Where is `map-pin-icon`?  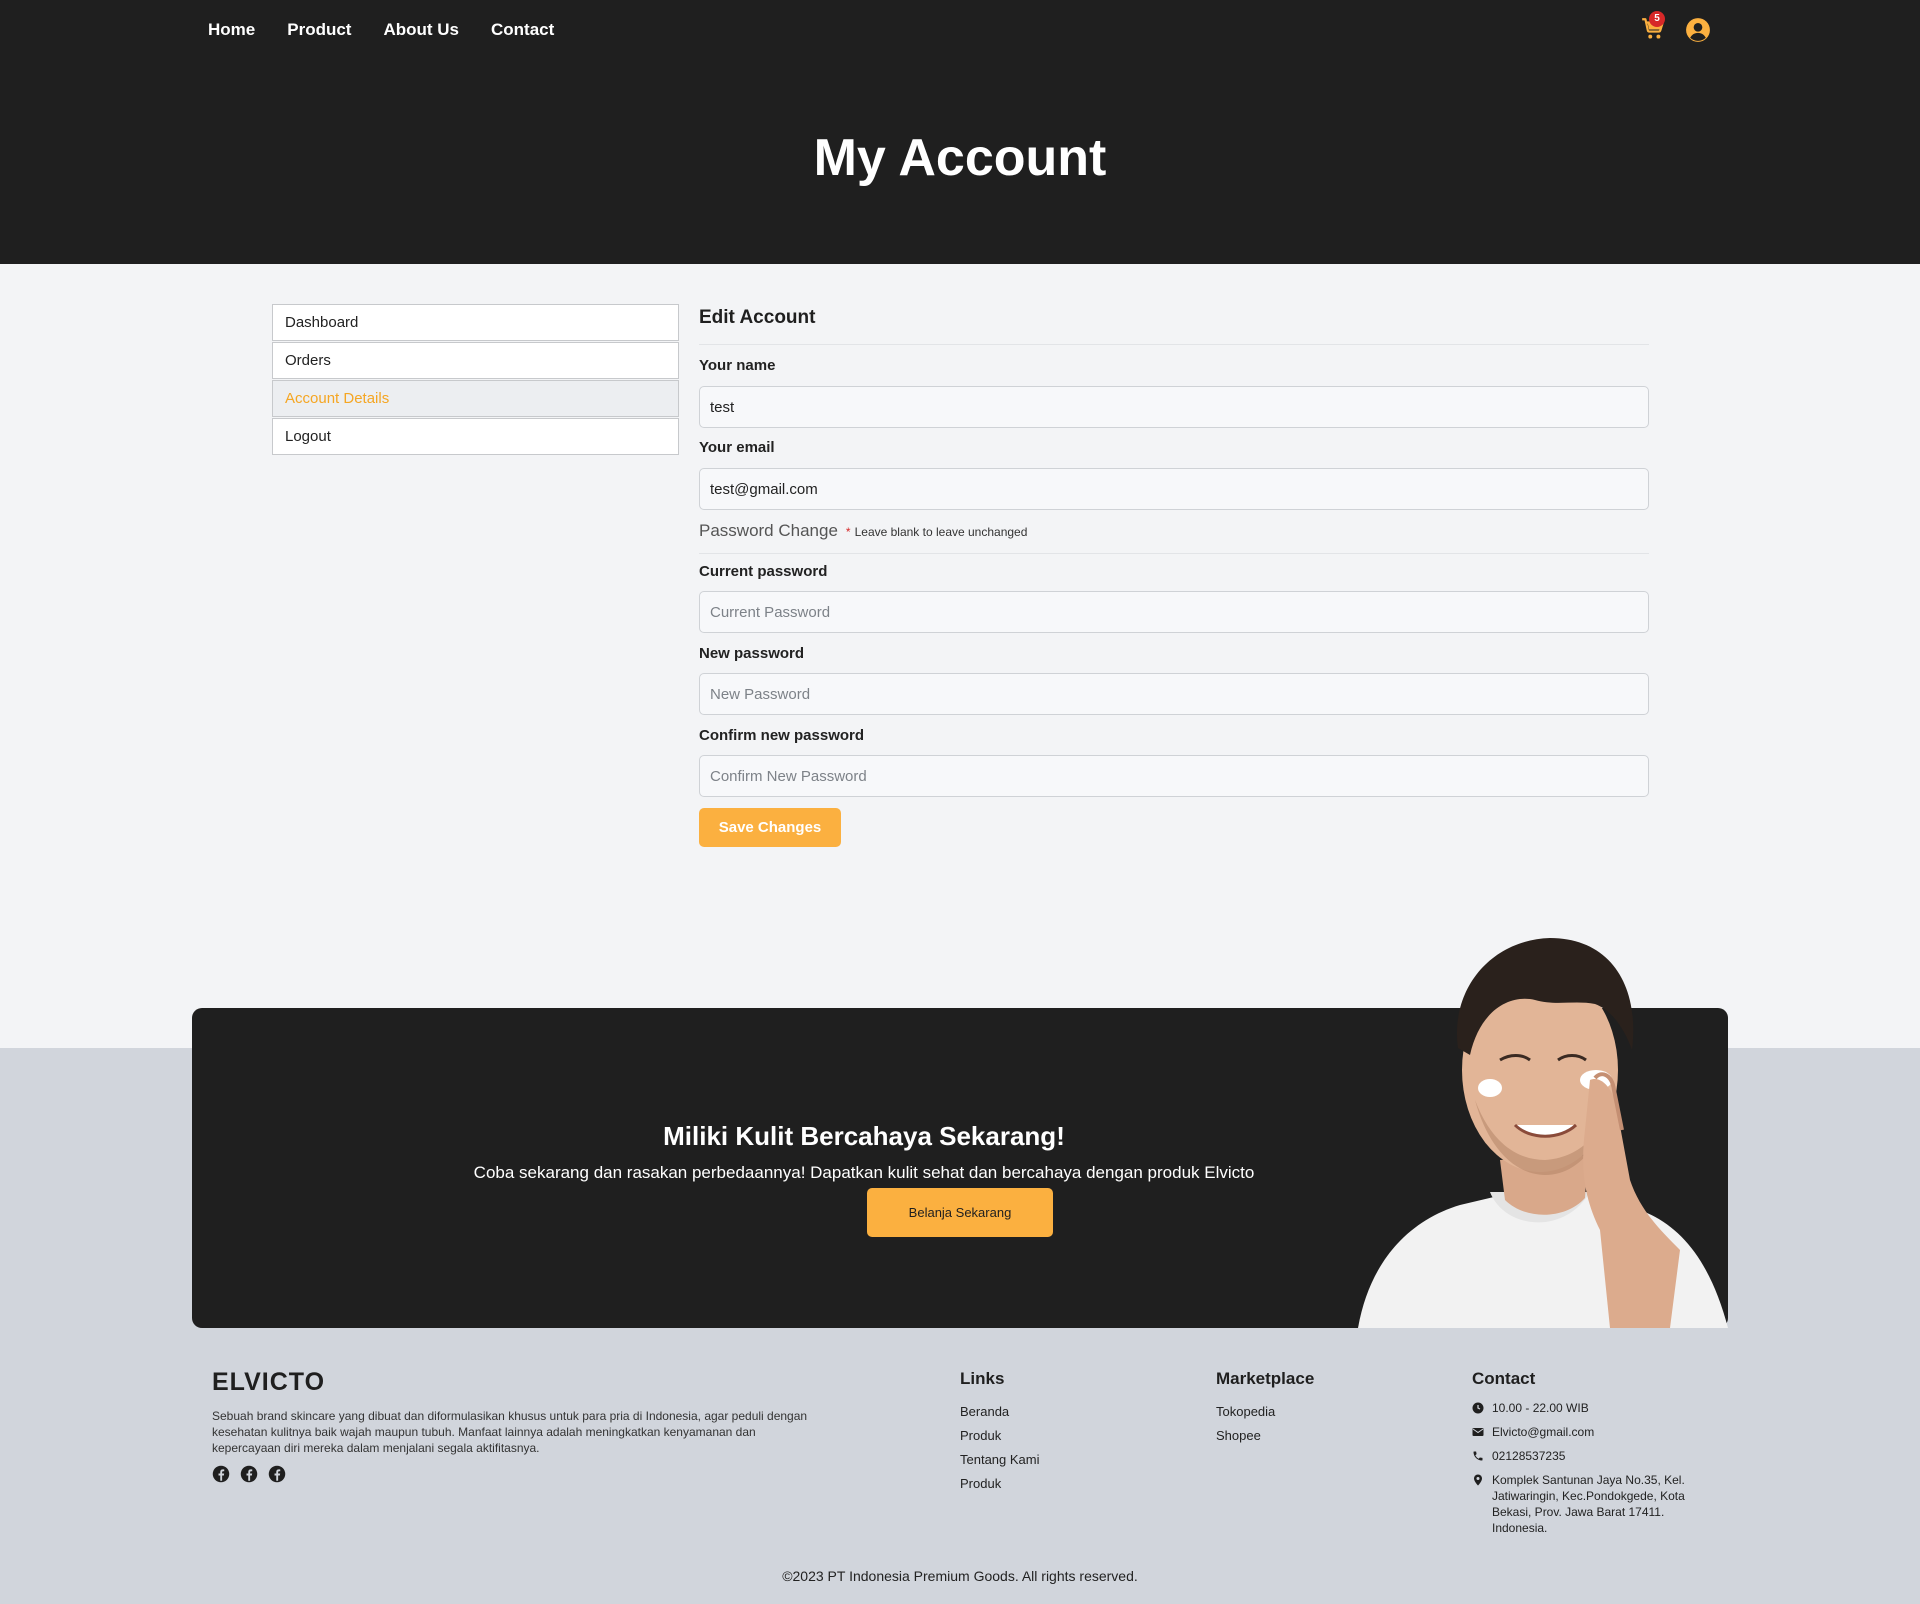
map-pin-icon is located at coordinates (1478, 1480).